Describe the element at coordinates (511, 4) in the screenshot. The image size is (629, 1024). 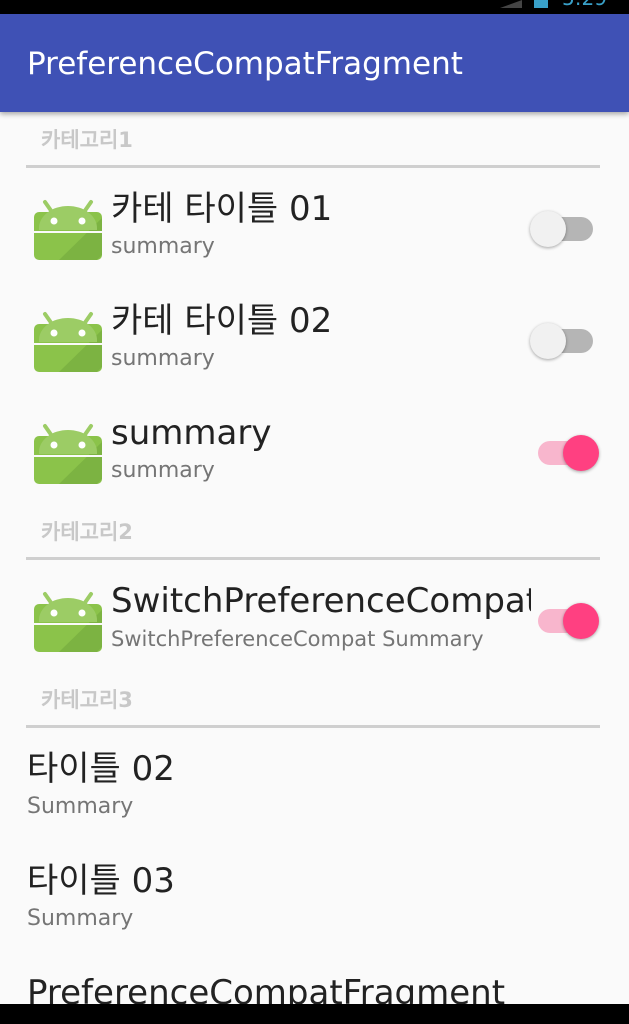
I see `signal-icon` at that location.